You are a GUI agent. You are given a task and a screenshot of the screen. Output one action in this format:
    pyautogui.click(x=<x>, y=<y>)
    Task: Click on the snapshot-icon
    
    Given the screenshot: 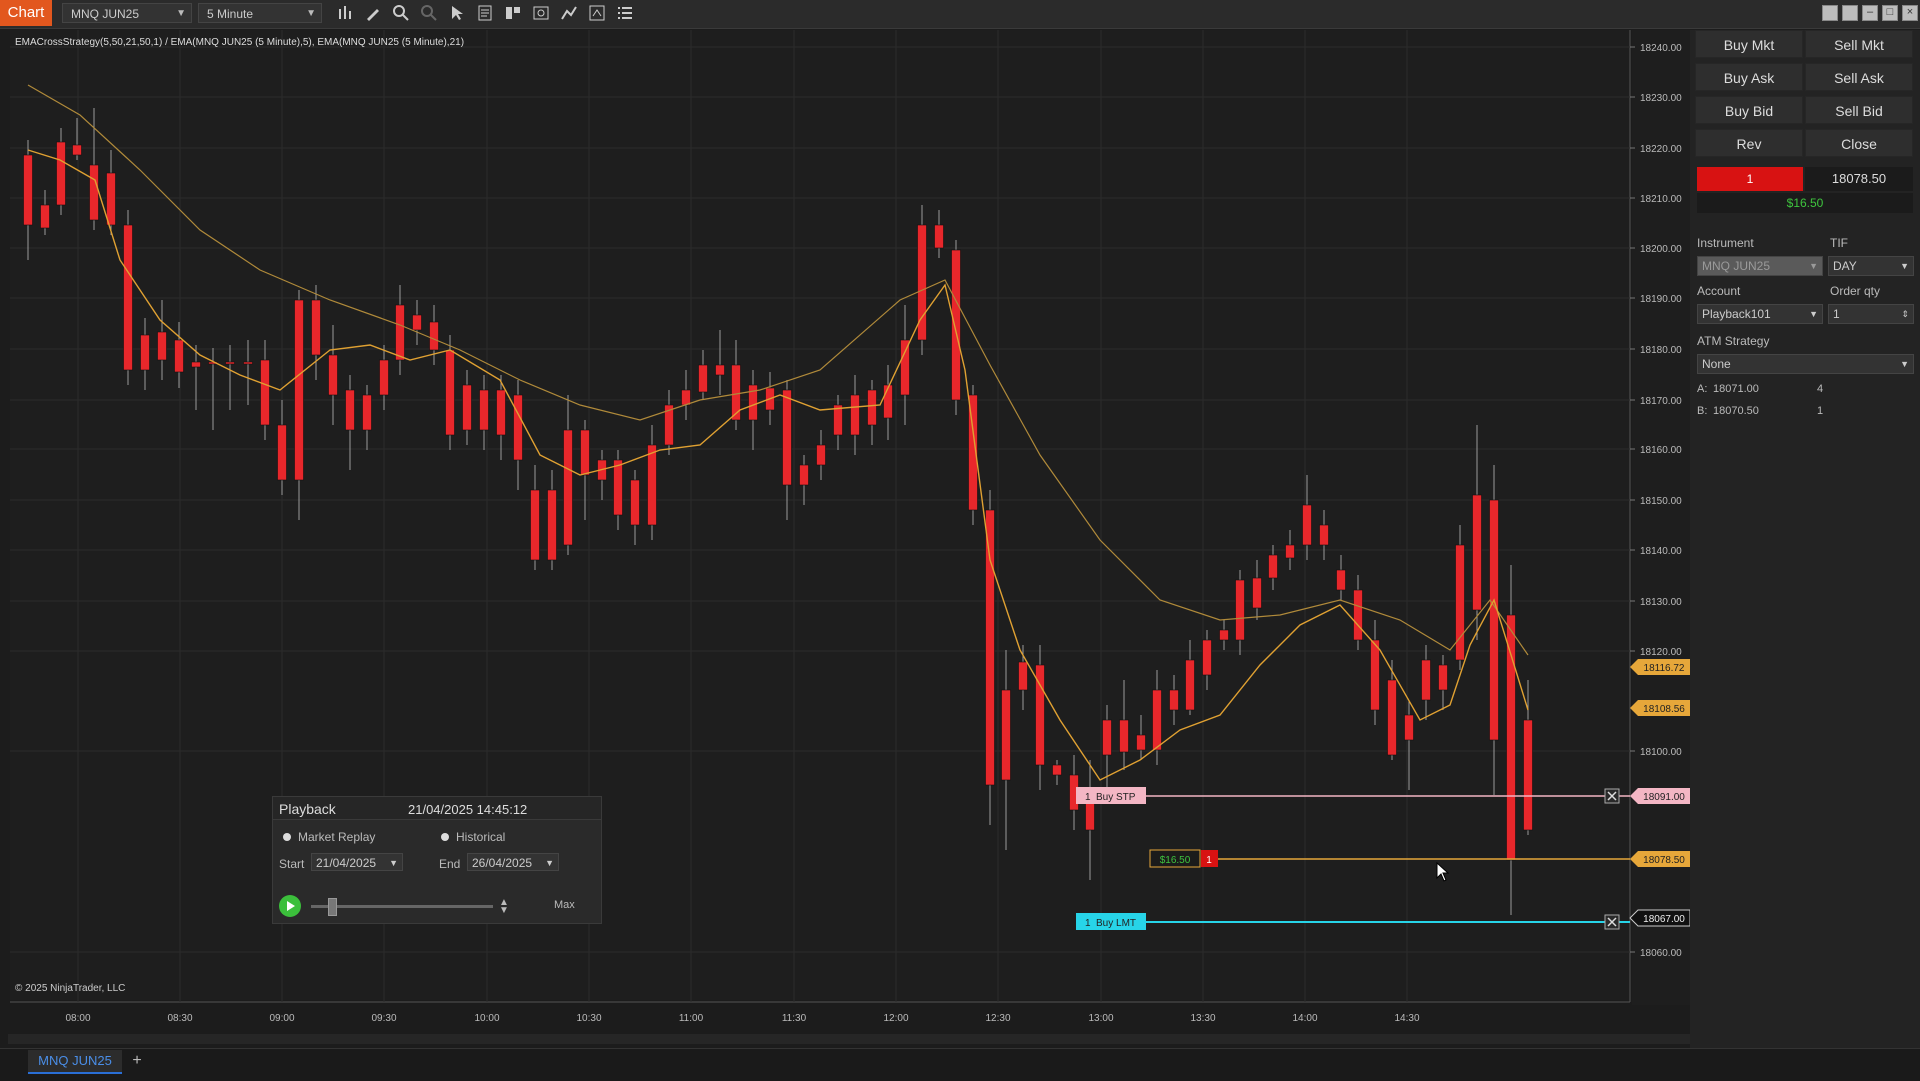 What is the action you would take?
    pyautogui.click(x=541, y=13)
    